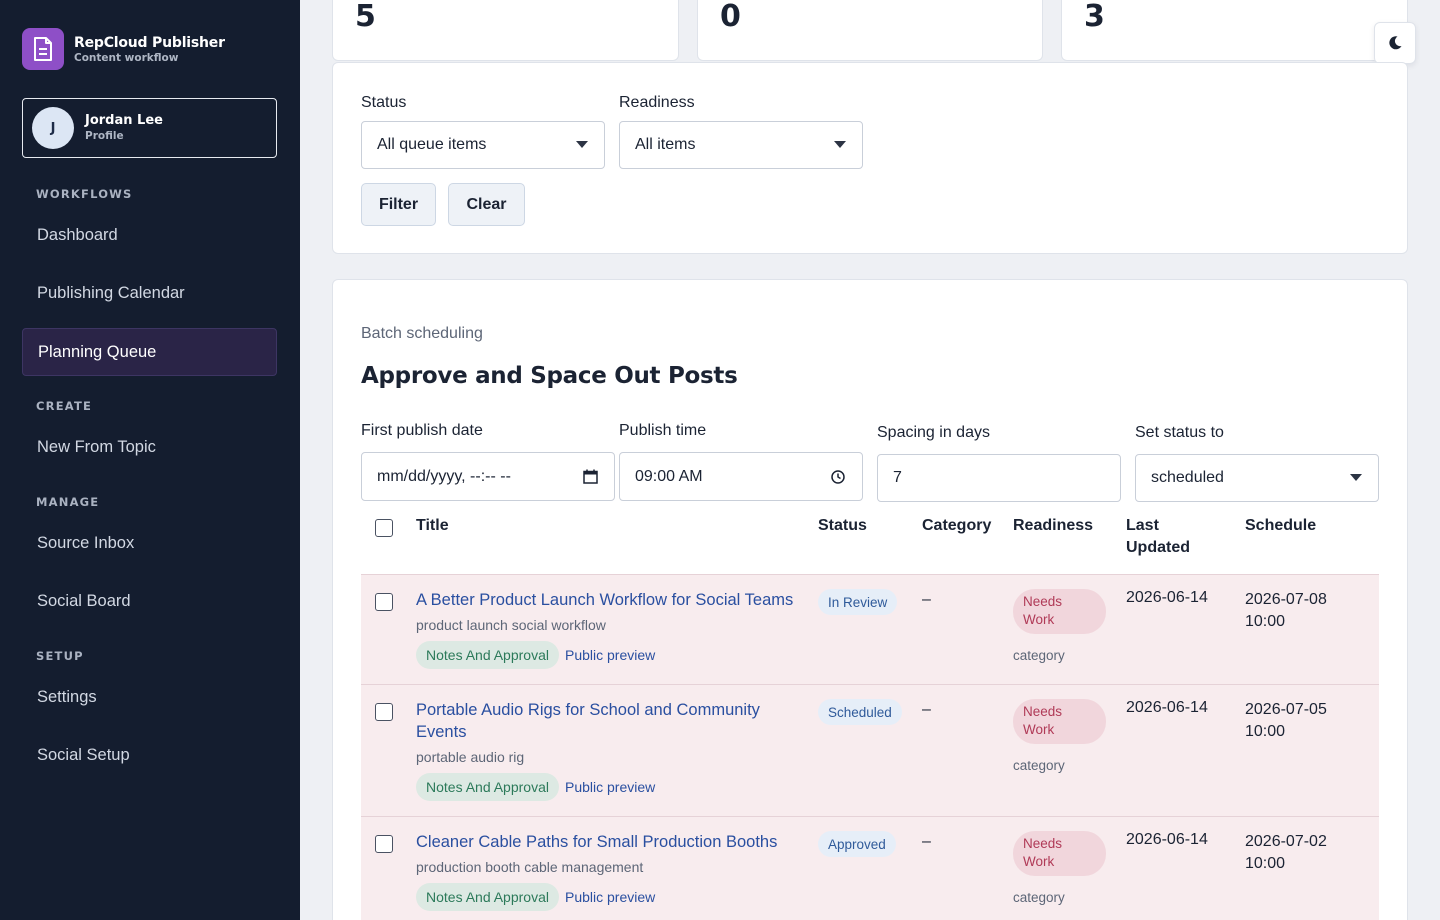 Image resolution: width=1440 pixels, height=920 pixels. Describe the element at coordinates (511, 625) in the screenshot. I see `post-topic: product launch social workflow` at that location.